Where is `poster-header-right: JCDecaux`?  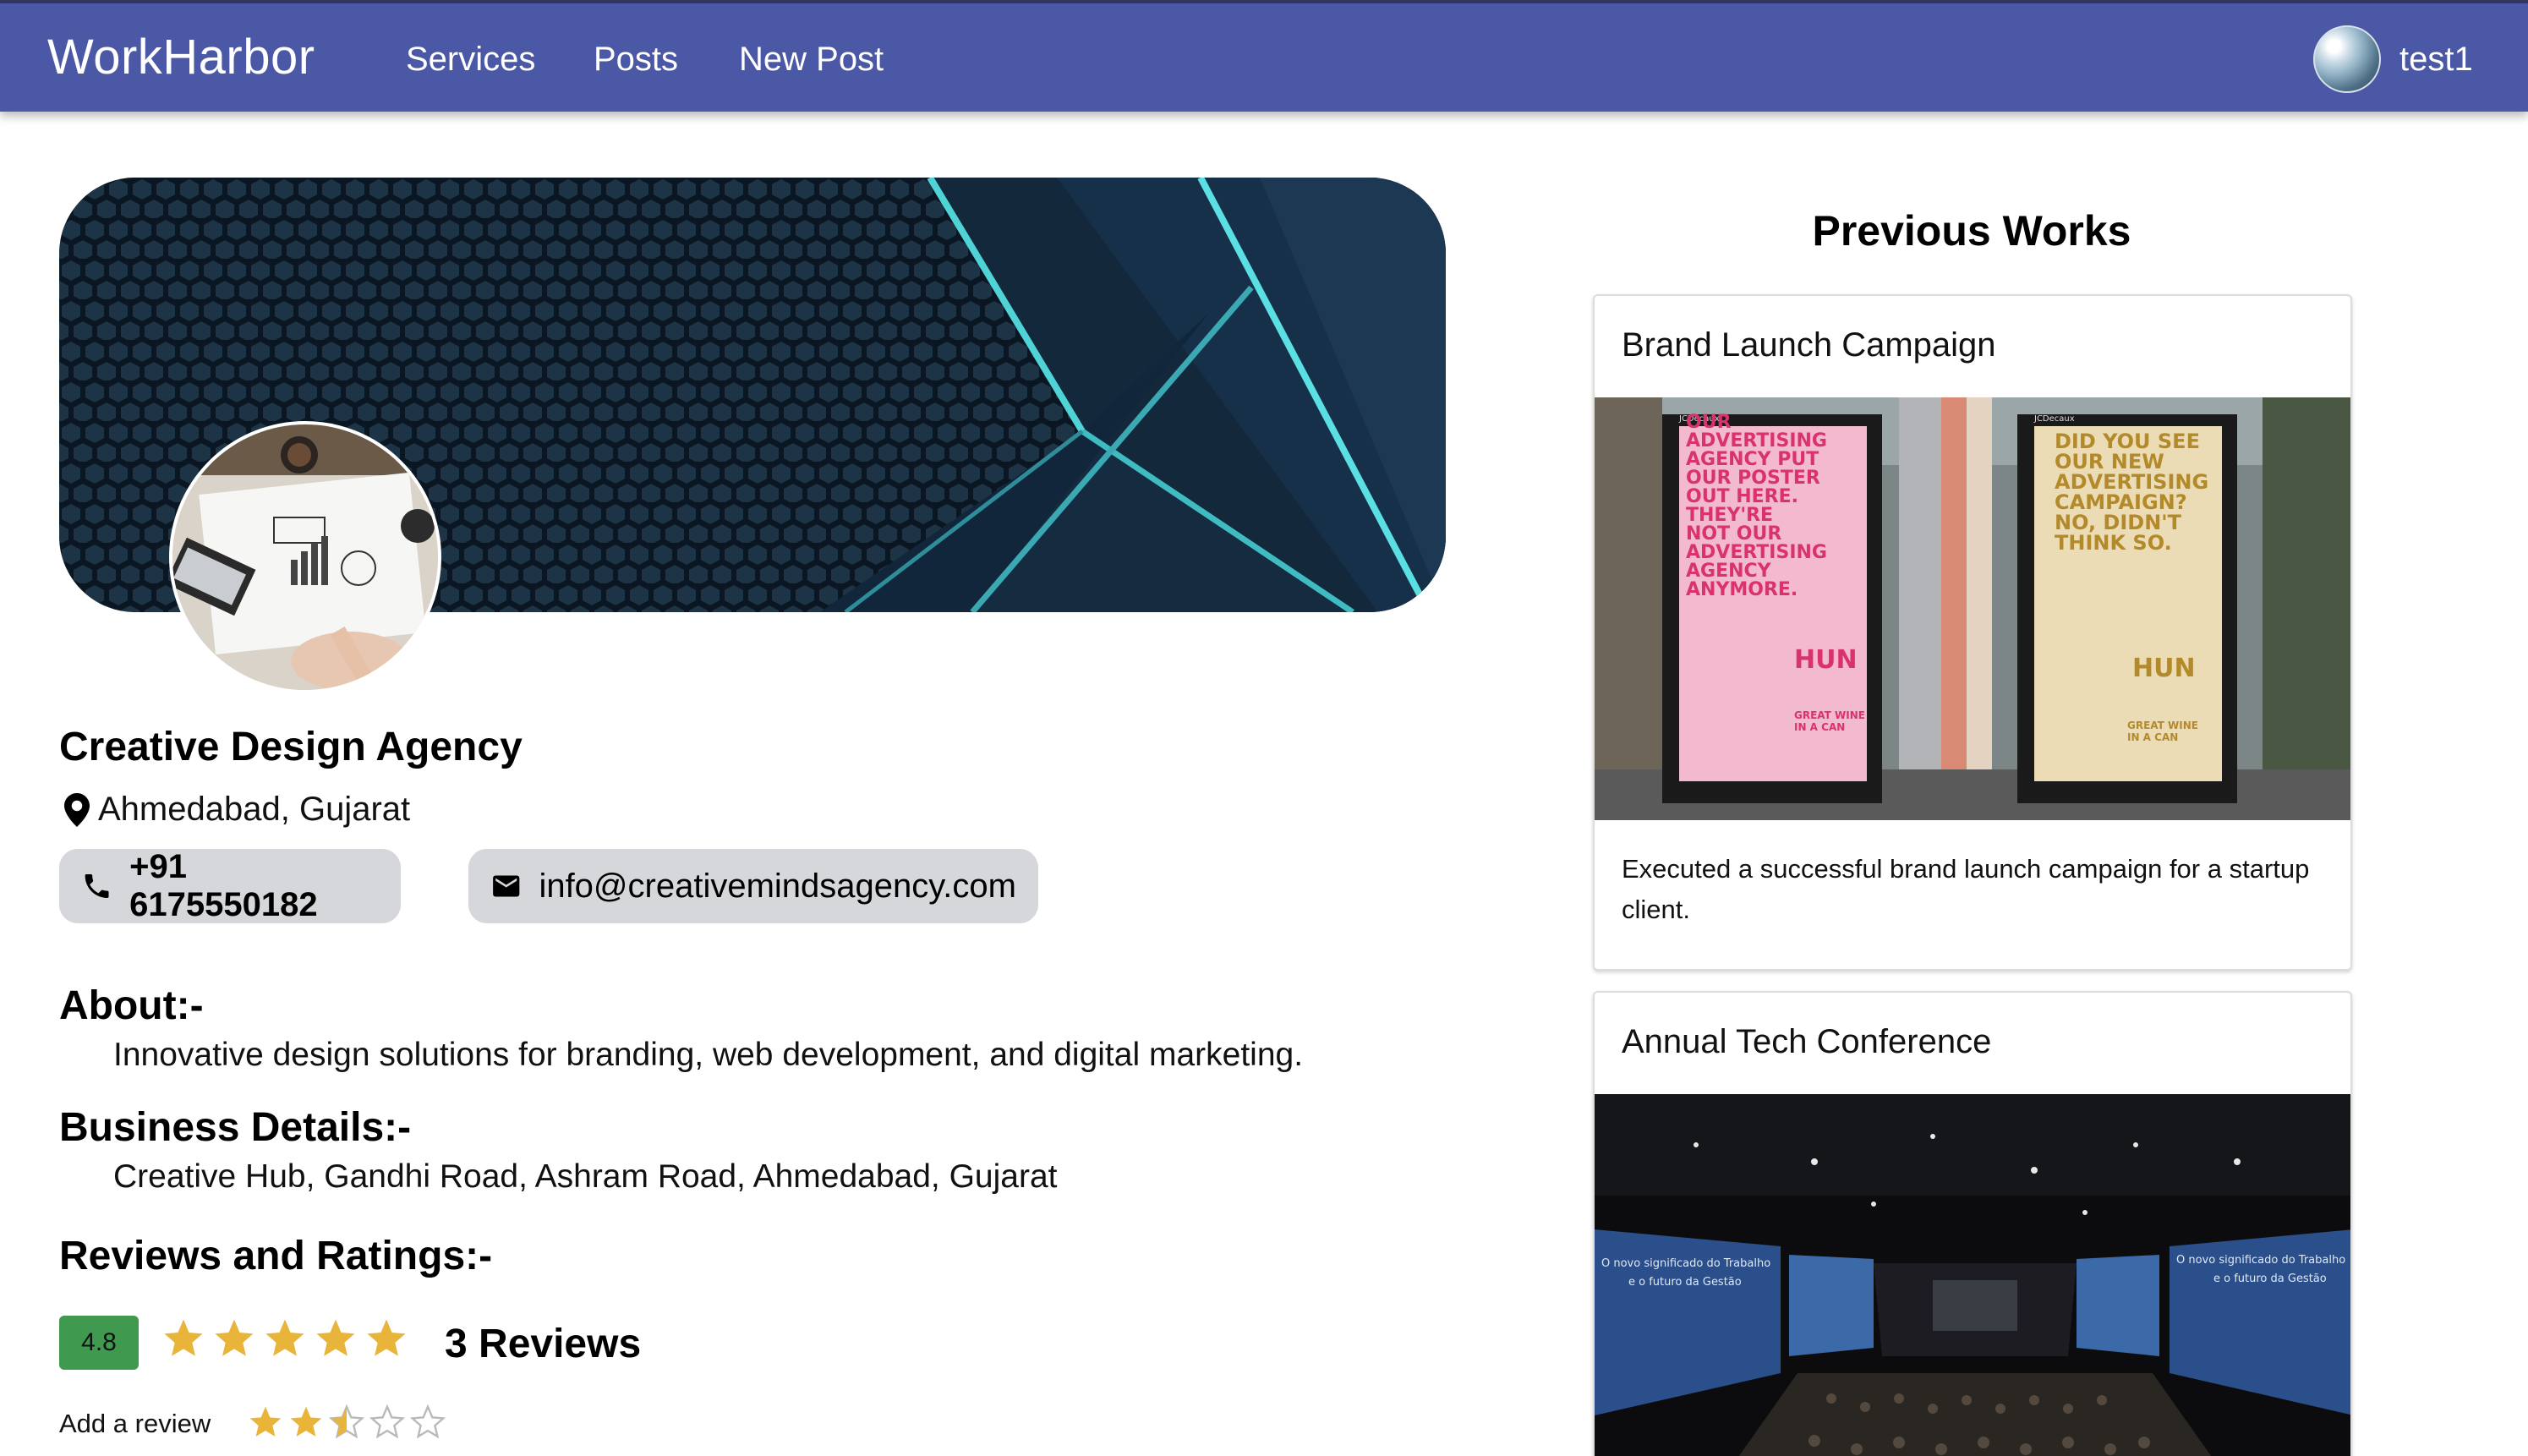
poster-header-right: JCDecaux is located at coordinates (2054, 419).